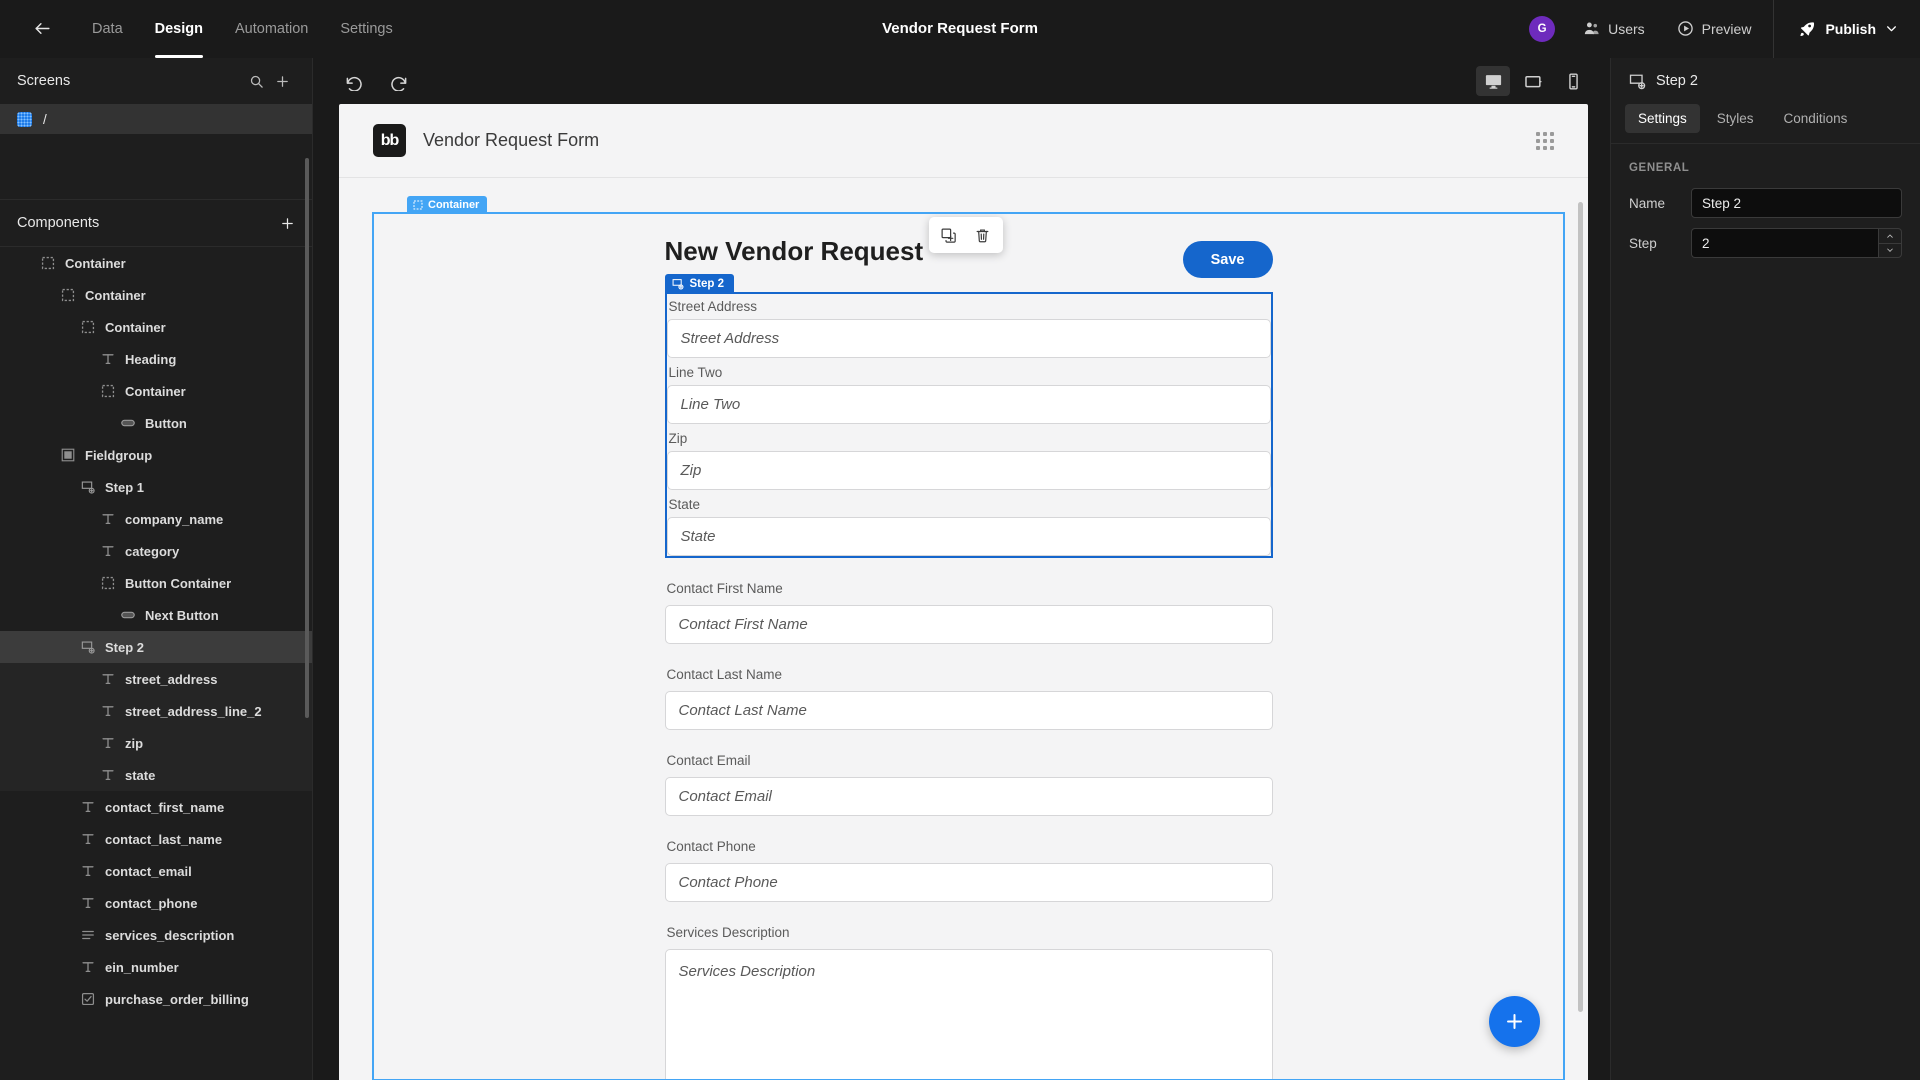  I want to click on tree-node-label: category, so click(152, 551).